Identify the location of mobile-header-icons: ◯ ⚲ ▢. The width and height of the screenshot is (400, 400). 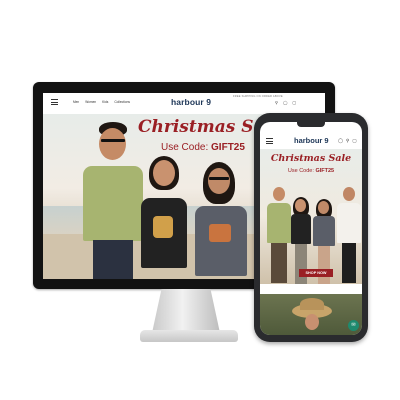
(347, 140).